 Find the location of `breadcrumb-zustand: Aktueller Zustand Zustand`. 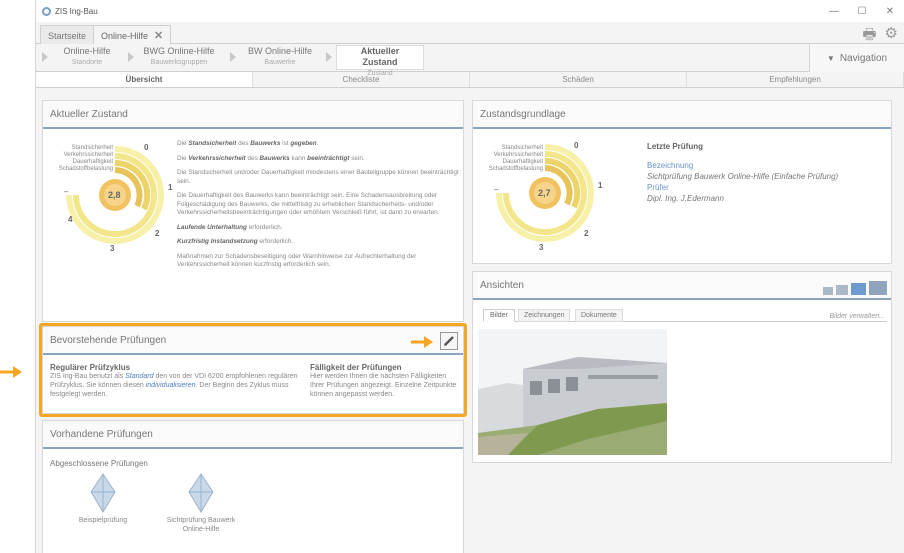

breadcrumb-zustand: Aktueller Zustand Zustand is located at coordinates (380, 61).